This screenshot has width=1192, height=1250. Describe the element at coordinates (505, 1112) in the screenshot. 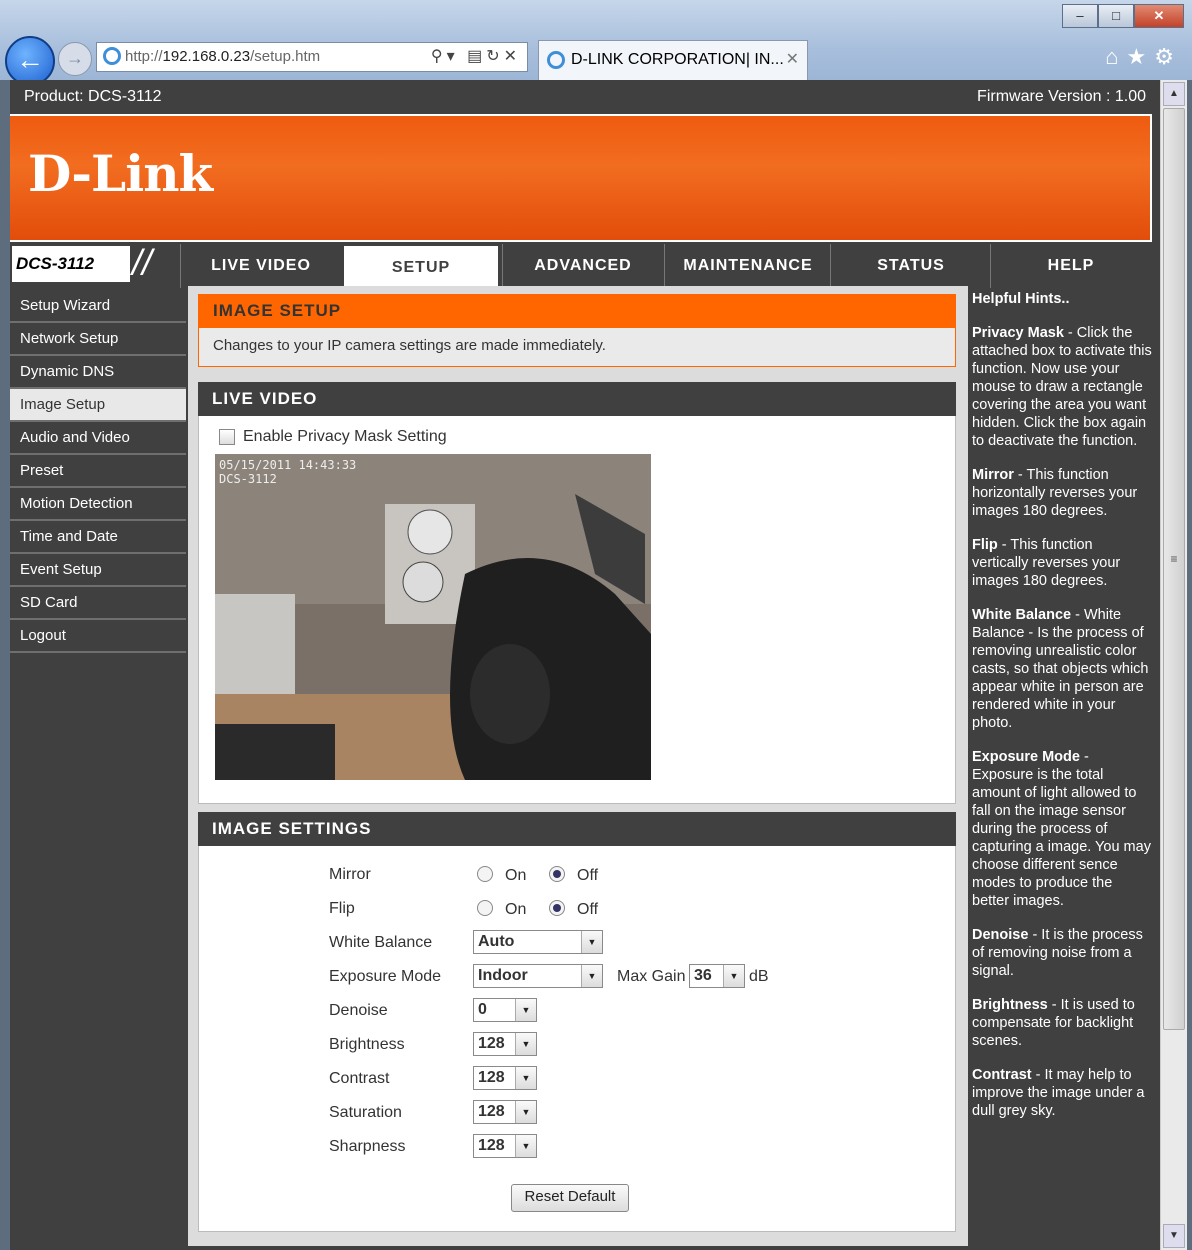

I see `saturation-select: 128 ▼` at that location.